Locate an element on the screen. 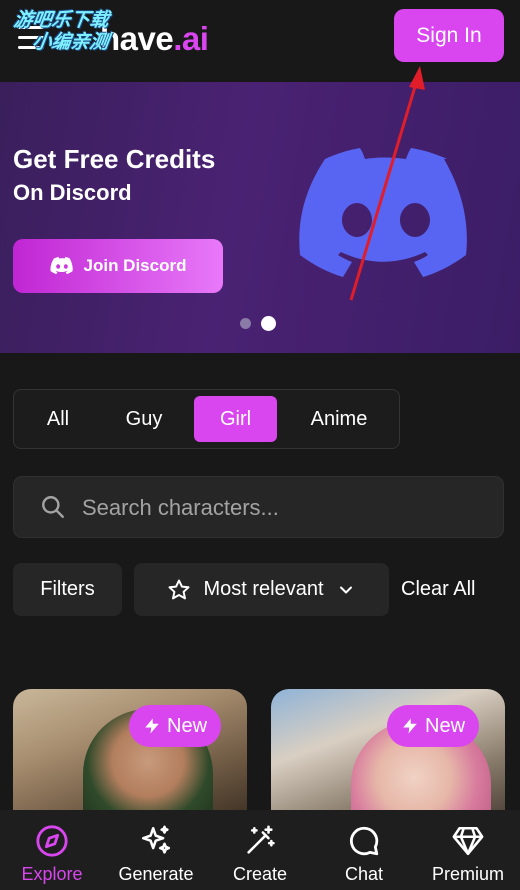  watermark-overlay: 游吧乐下载 小编亲测 is located at coordinates (61, 32).